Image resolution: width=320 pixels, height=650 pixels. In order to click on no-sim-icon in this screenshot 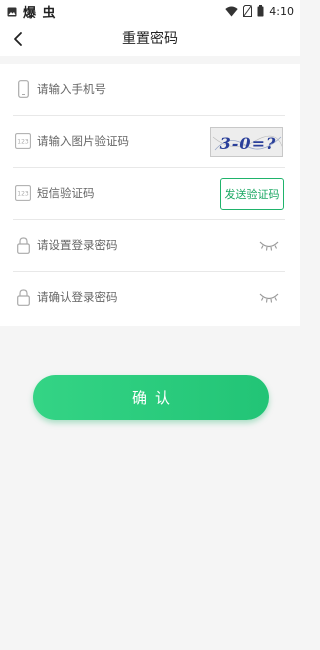, I will do `click(248, 11)`.